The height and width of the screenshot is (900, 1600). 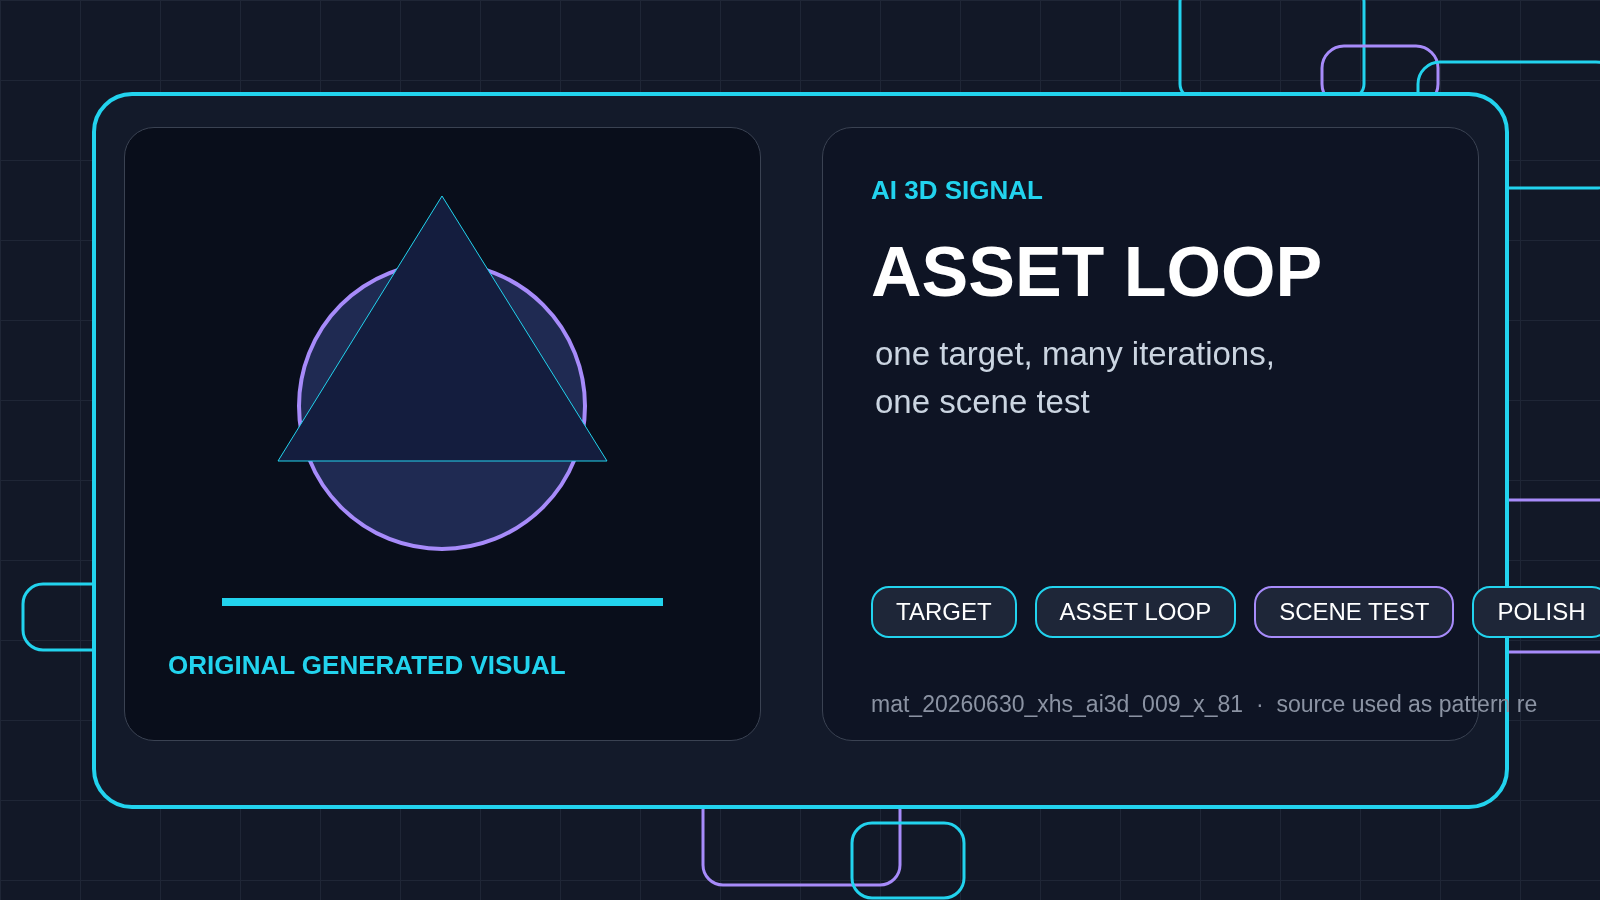 What do you see at coordinates (1354, 612) in the screenshot?
I see `tag-chip: SCENE TEST` at bounding box center [1354, 612].